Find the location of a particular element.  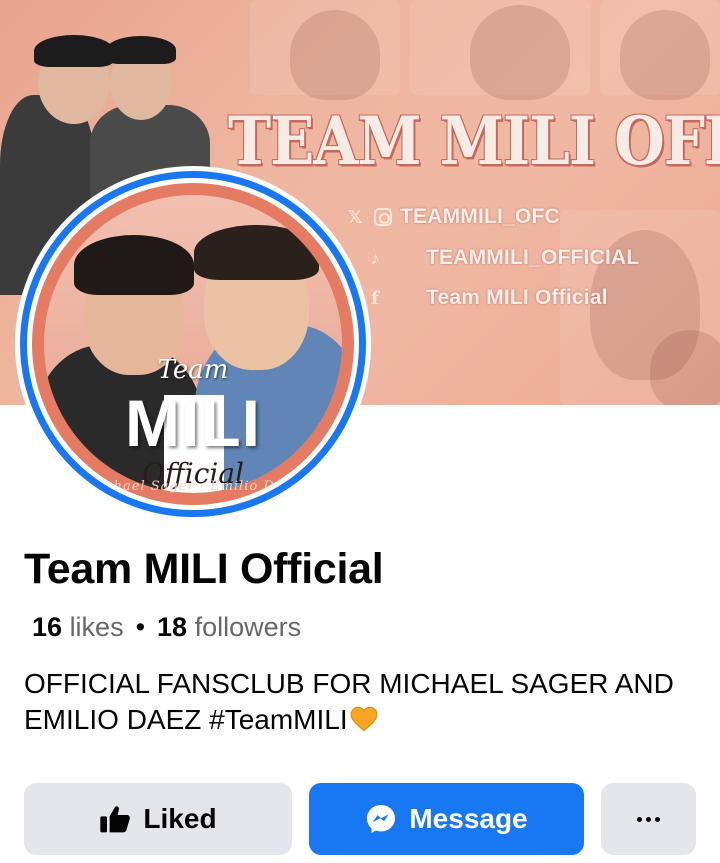

page-stats: 16 likes • 18 followers is located at coordinates (166, 627).